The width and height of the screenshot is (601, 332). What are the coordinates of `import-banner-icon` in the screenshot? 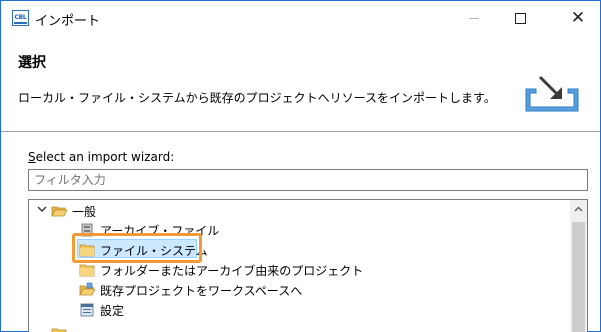 It's located at (552, 93).